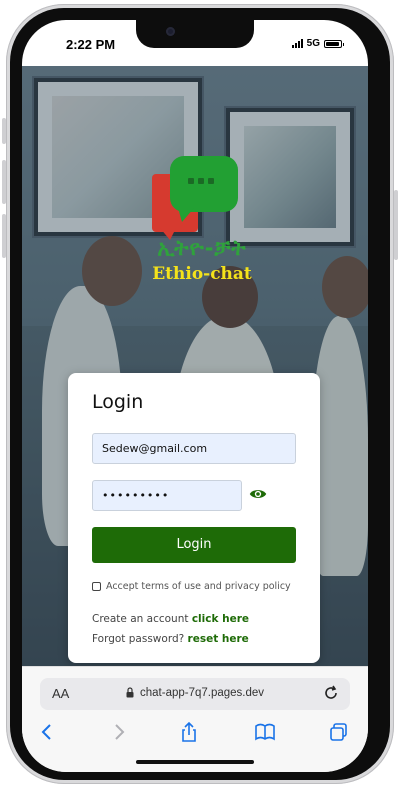 Image resolution: width=402 pixels, height=787 pixels. Describe the element at coordinates (331, 693) in the screenshot. I see `reload-icon` at that location.